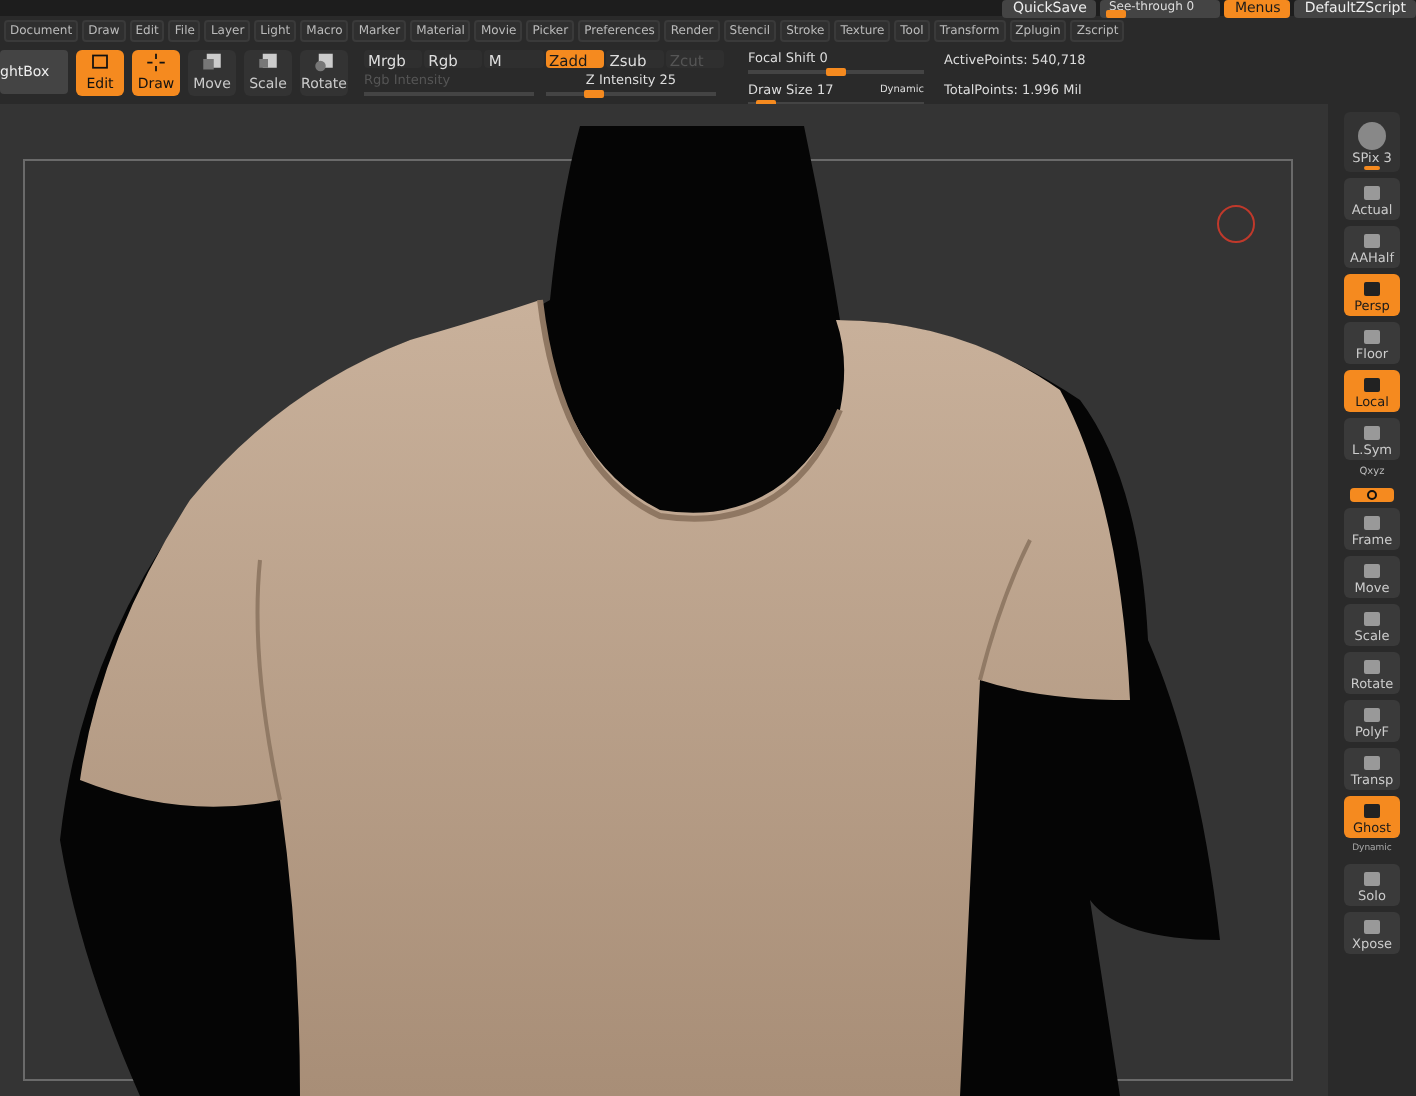 The image size is (1416, 1096). I want to click on axis-toggle, so click(1372, 495).